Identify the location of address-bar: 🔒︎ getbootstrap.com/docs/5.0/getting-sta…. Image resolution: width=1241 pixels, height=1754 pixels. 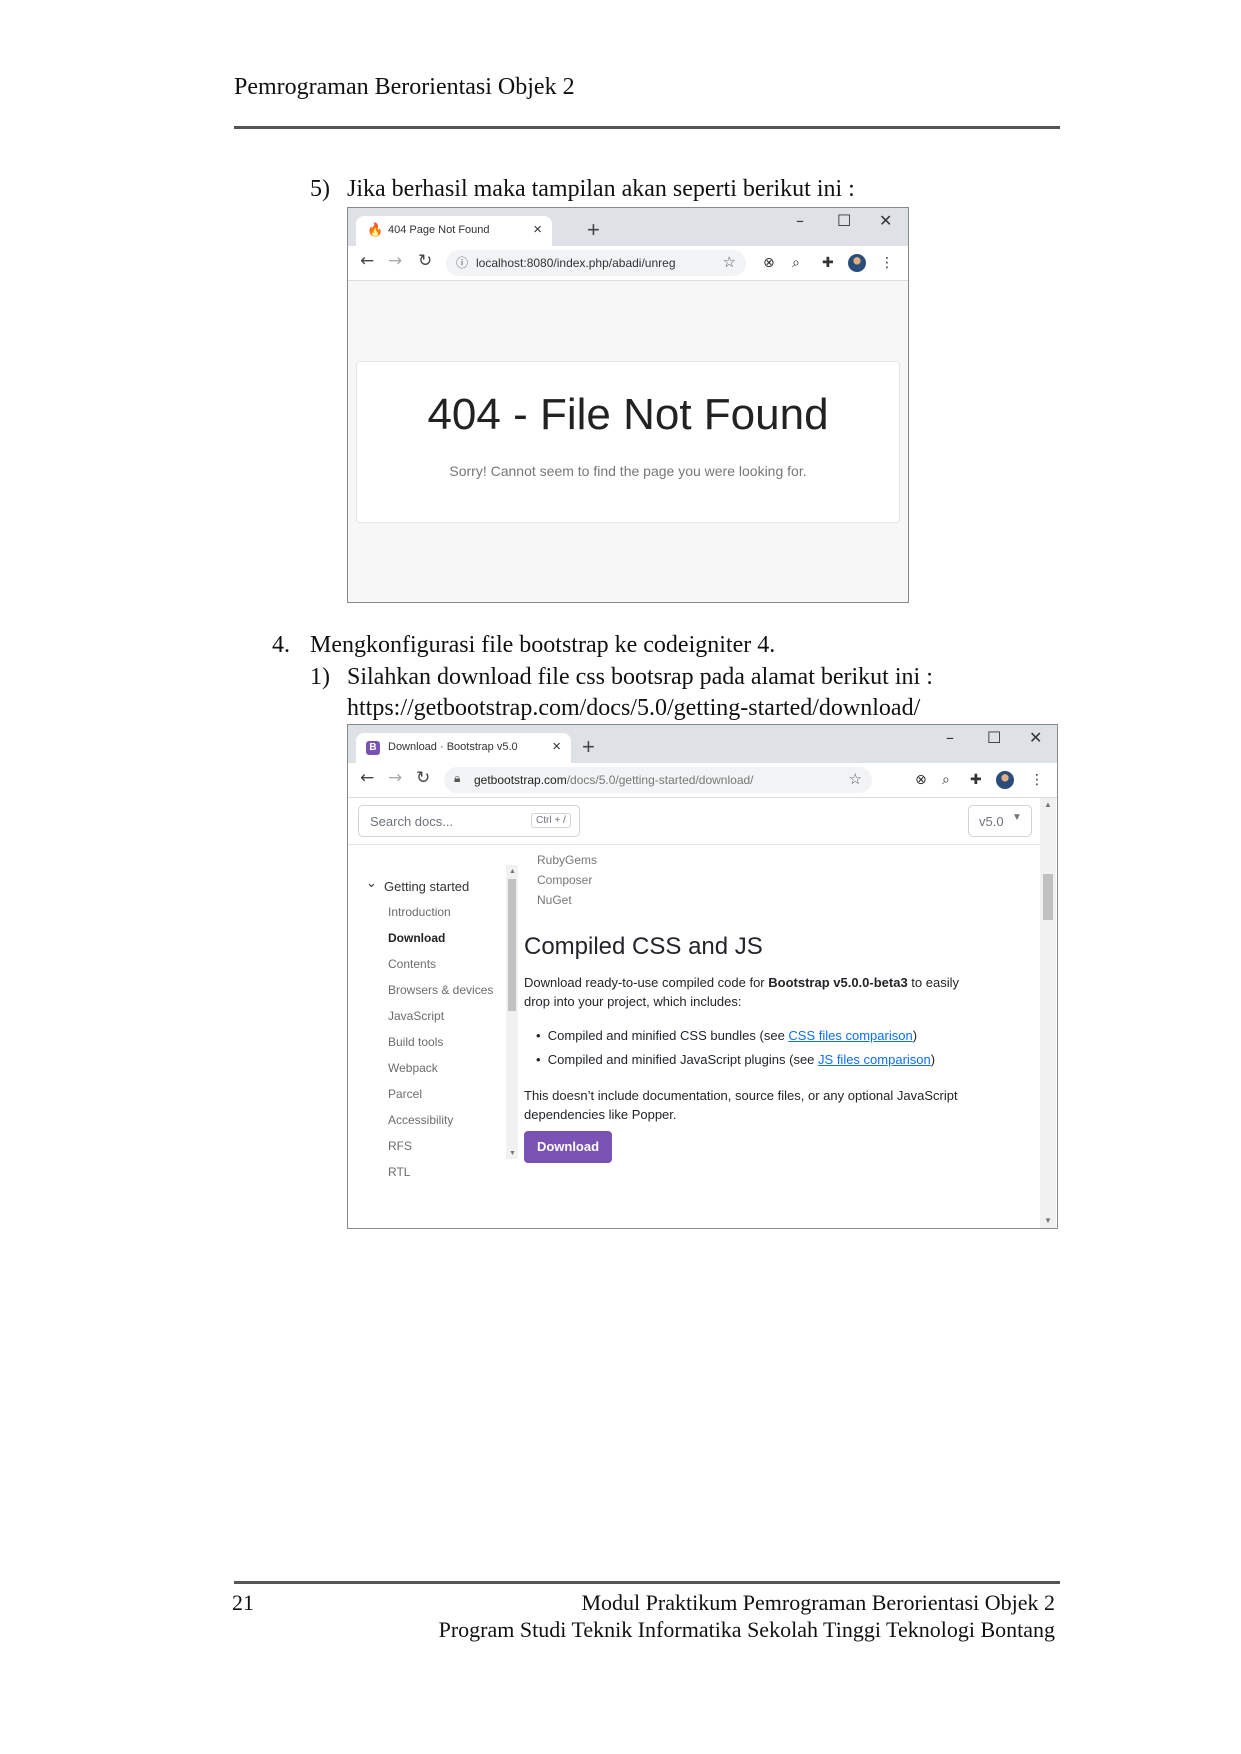
(658, 780).